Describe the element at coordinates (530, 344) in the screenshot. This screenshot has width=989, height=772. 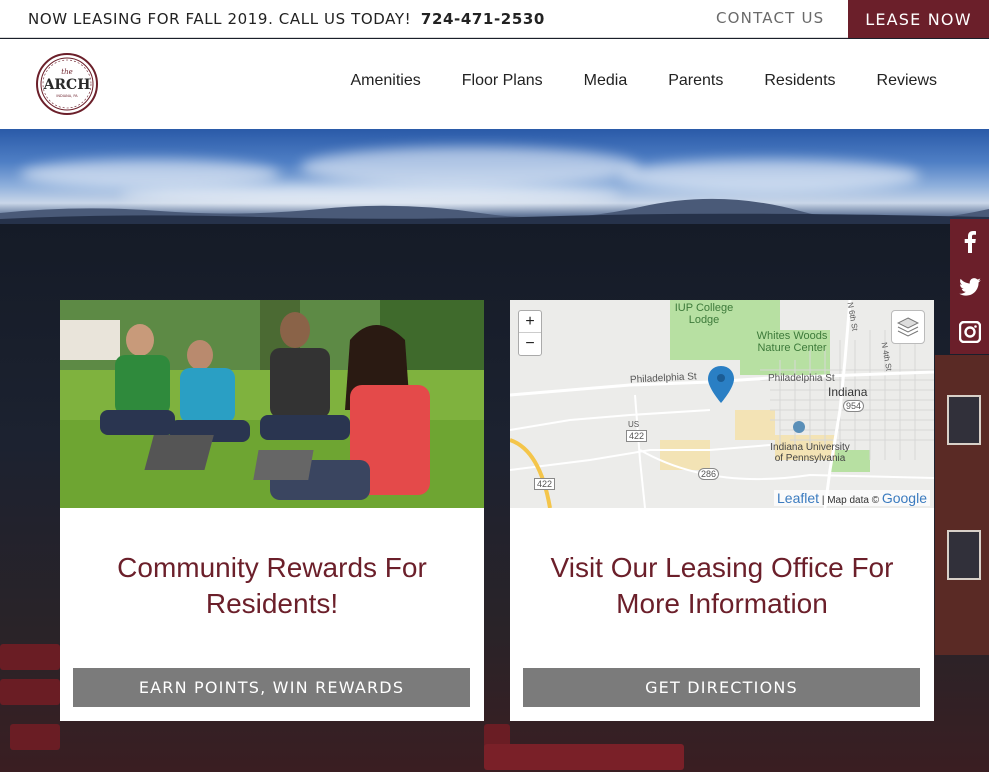
I see `zoom-out-button: −` at that location.